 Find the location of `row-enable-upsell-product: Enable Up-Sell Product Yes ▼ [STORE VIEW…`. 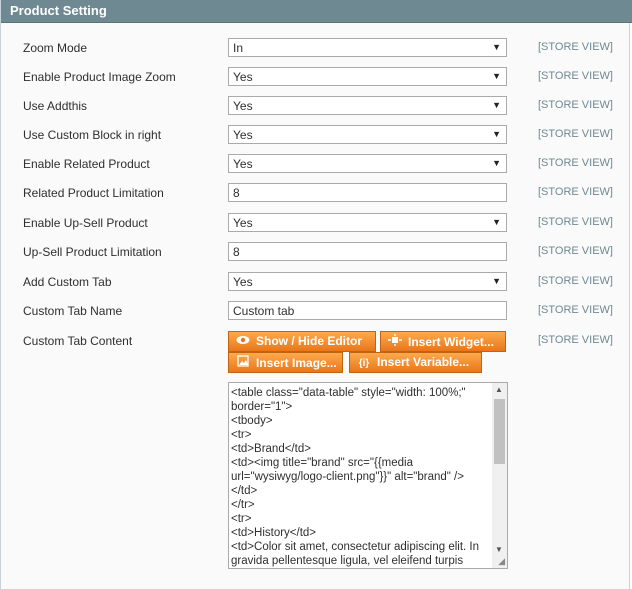

row-enable-upsell-product: Enable Up-Sell Product Yes ▼ [STORE VIEW… is located at coordinates (316, 224).